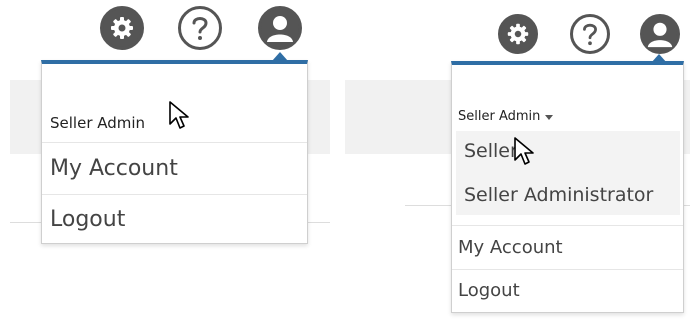 This screenshot has height=322, width=690. Describe the element at coordinates (567, 116) in the screenshot. I see `role-selector: Seller Admin` at that location.